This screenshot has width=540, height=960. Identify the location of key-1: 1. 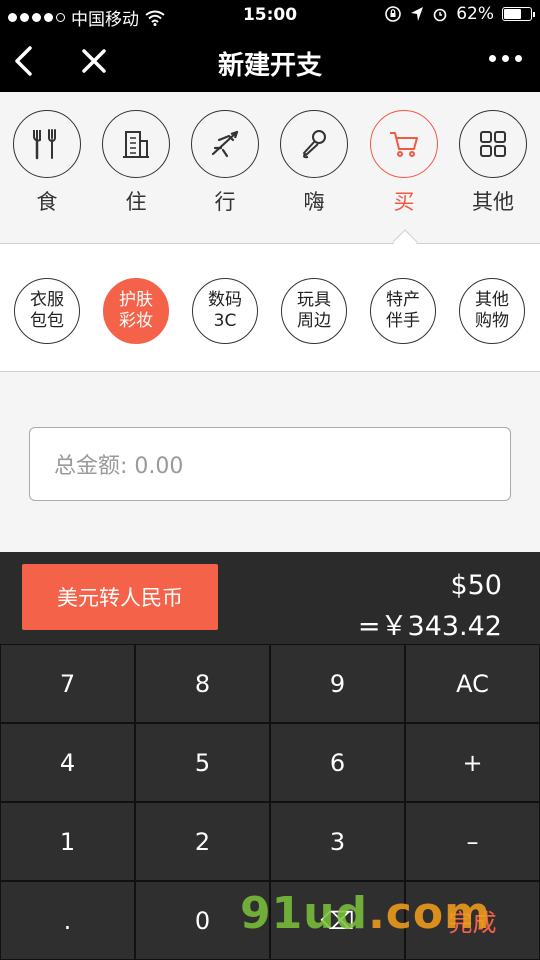
(67, 841).